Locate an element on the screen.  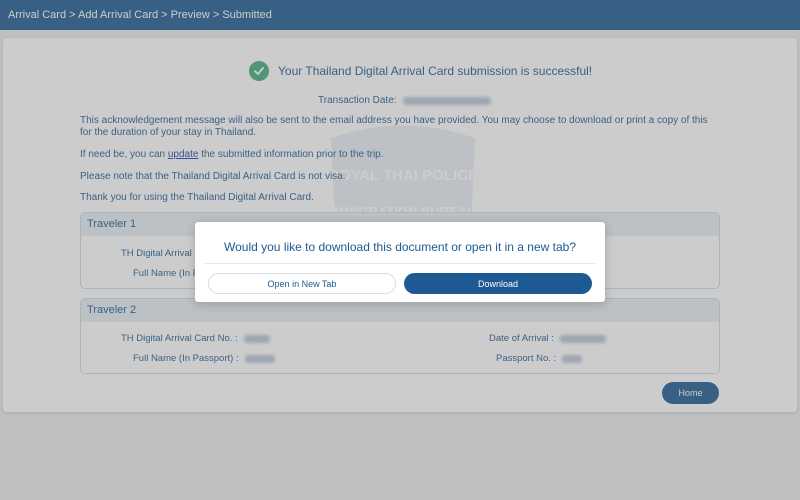
open-in-new-tab-button: Open in New Tab is located at coordinates (302, 283).